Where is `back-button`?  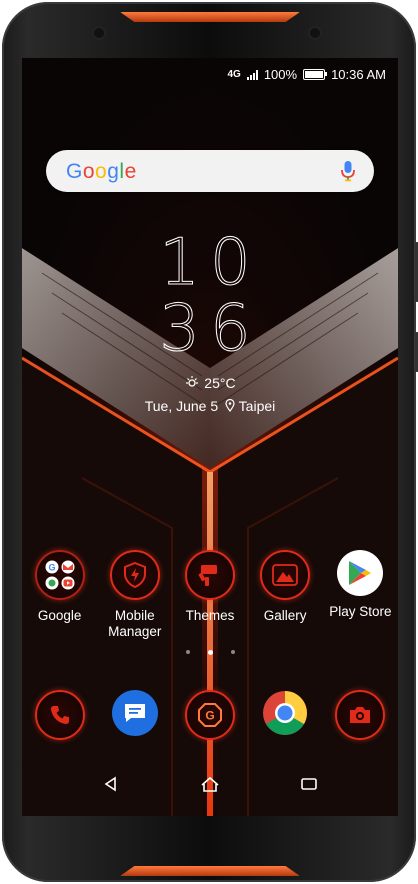
back-button is located at coordinates (111, 784).